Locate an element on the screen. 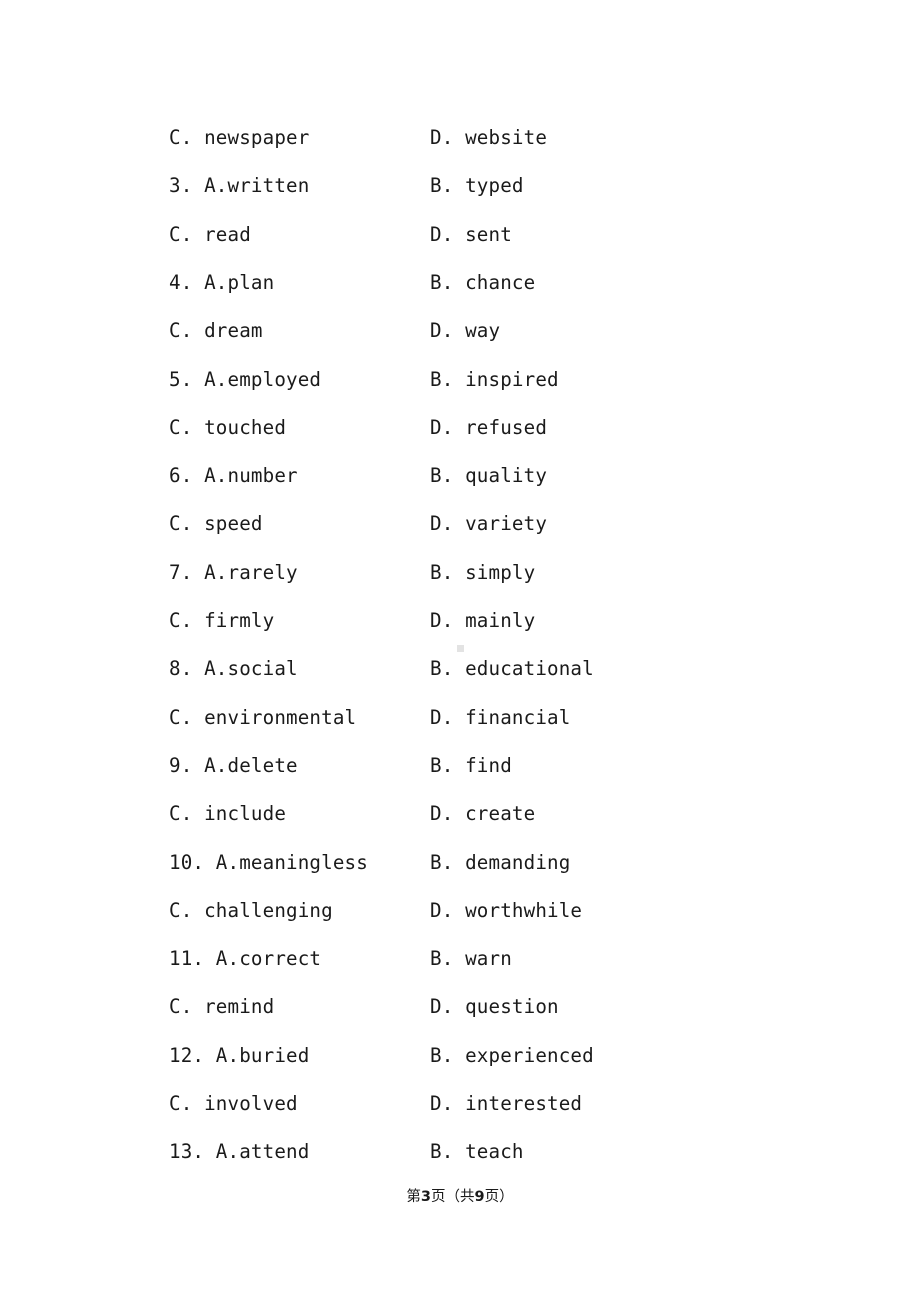 This screenshot has width=920, height=1302. option-choice-right: B. educational is located at coordinates (512, 669).